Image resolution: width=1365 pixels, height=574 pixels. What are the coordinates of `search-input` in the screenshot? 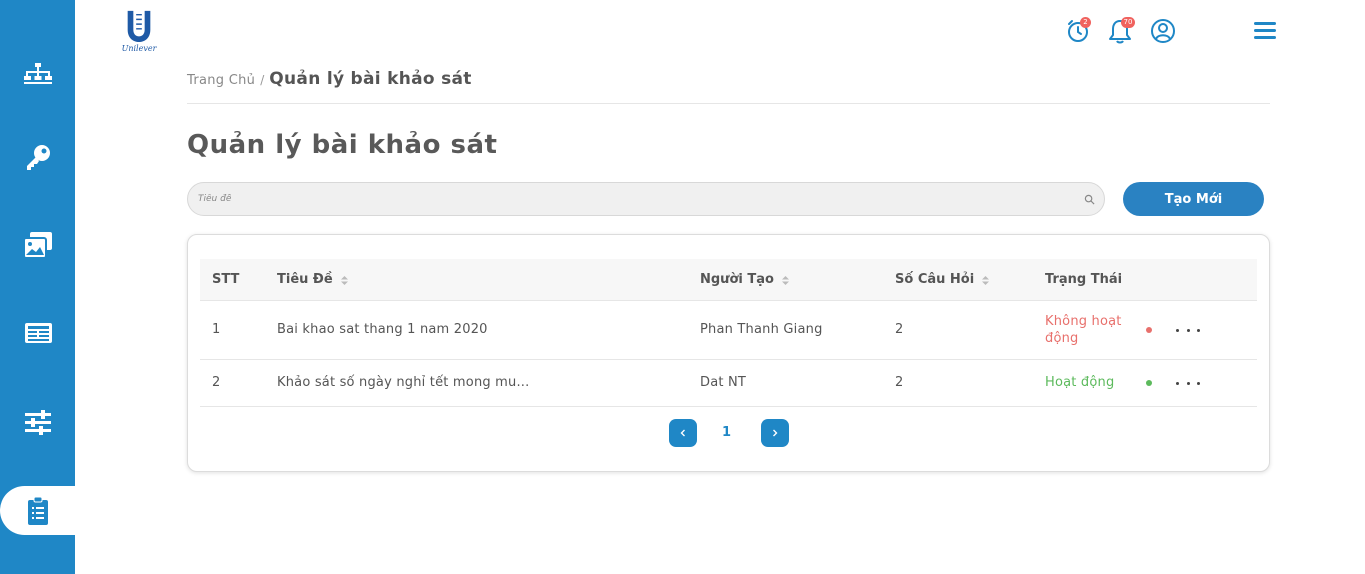 It's located at (646, 199).